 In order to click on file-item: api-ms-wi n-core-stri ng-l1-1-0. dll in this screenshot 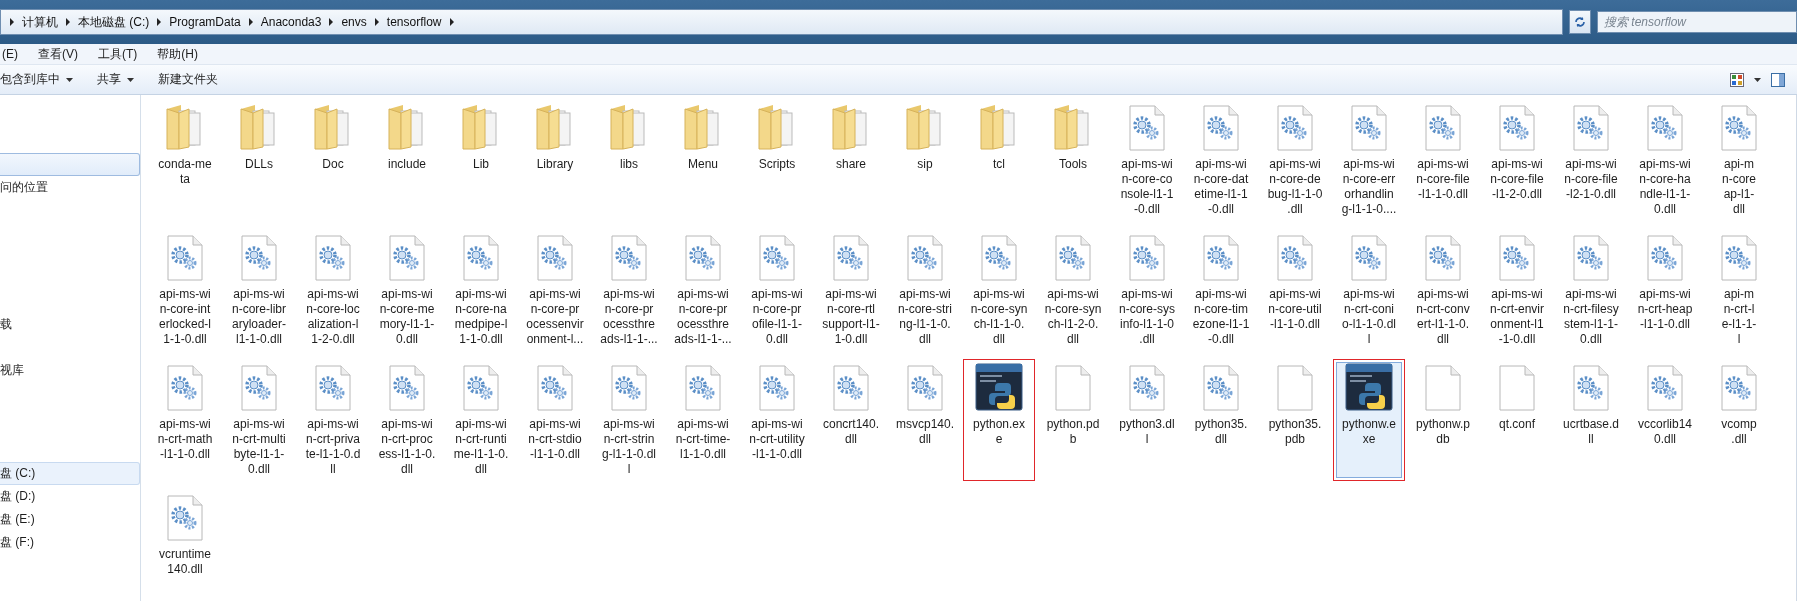, I will do `click(925, 290)`.